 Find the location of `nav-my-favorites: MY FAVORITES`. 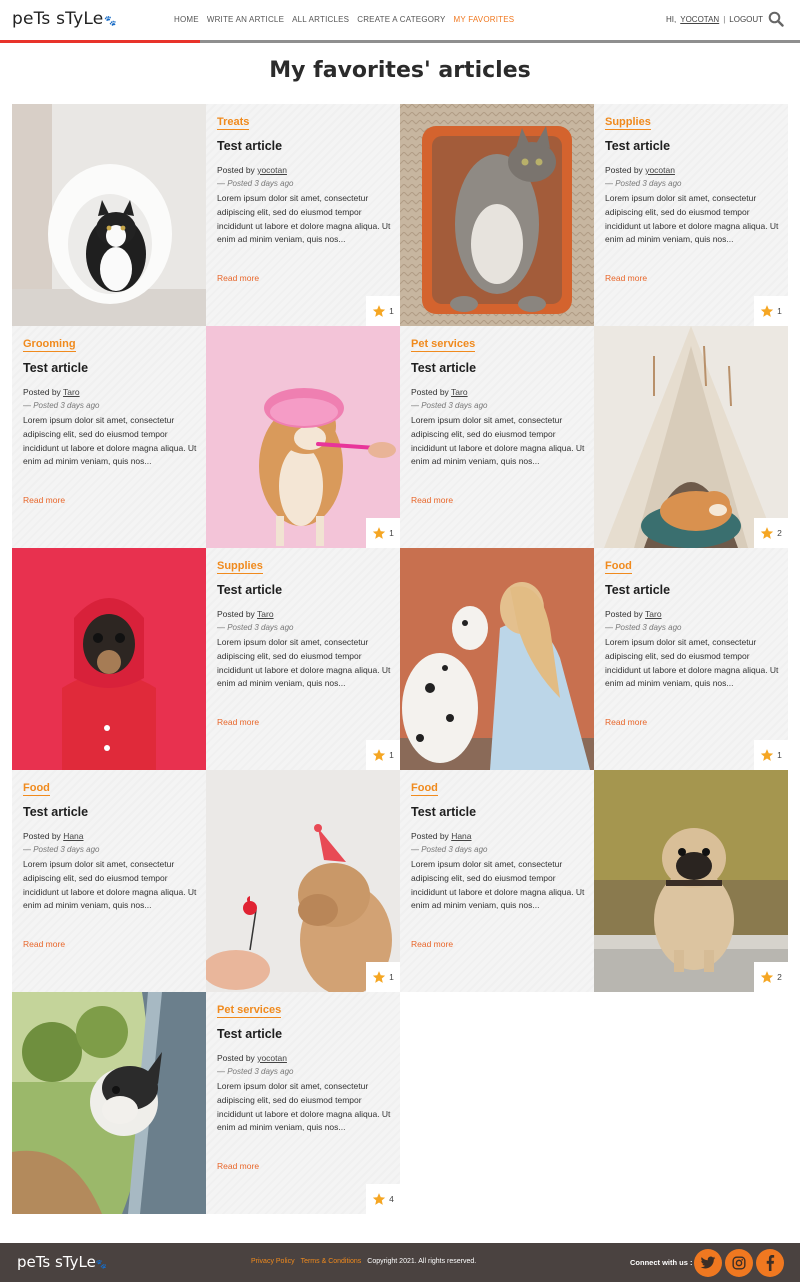

nav-my-favorites: MY FAVORITES is located at coordinates (484, 19).